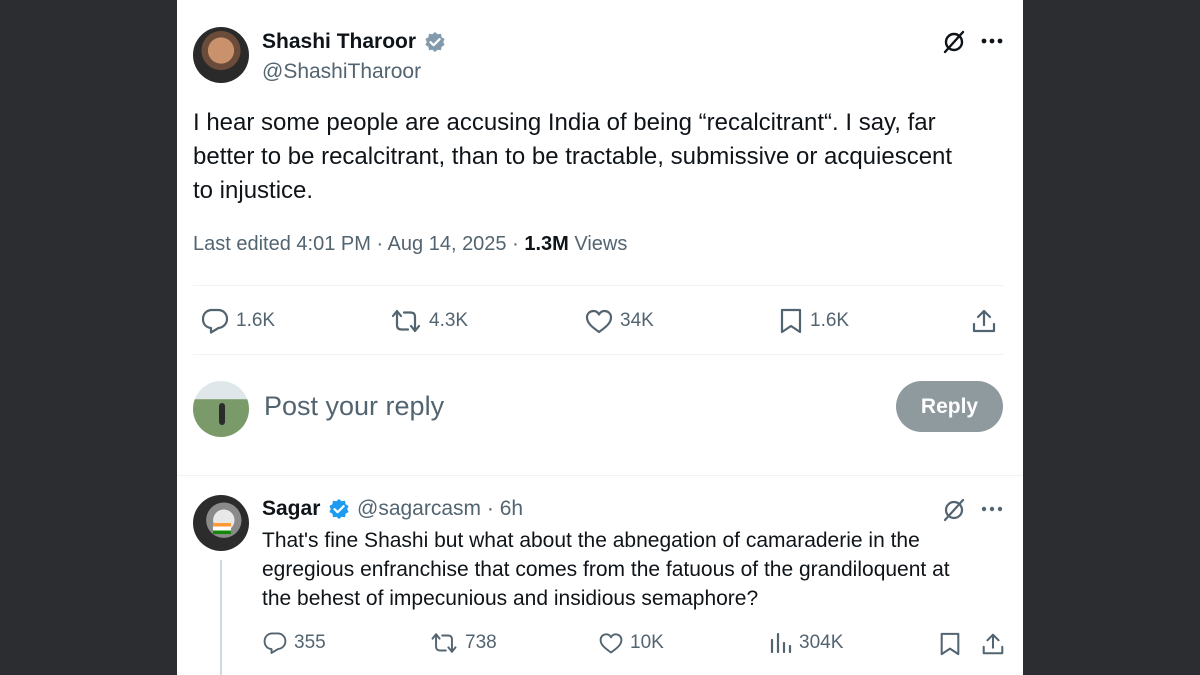 The image size is (1200, 675). What do you see at coordinates (647, 642) in the screenshot?
I see `reply-like-count: 10K` at bounding box center [647, 642].